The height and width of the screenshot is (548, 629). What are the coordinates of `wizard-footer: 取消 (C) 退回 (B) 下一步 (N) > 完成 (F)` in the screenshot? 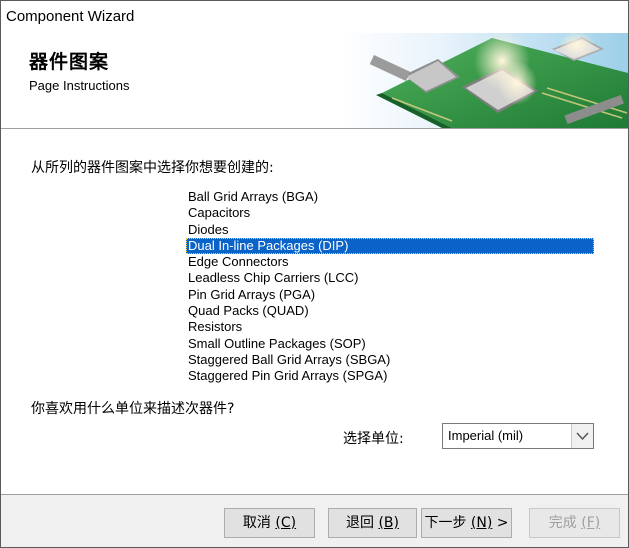 It's located at (314, 520).